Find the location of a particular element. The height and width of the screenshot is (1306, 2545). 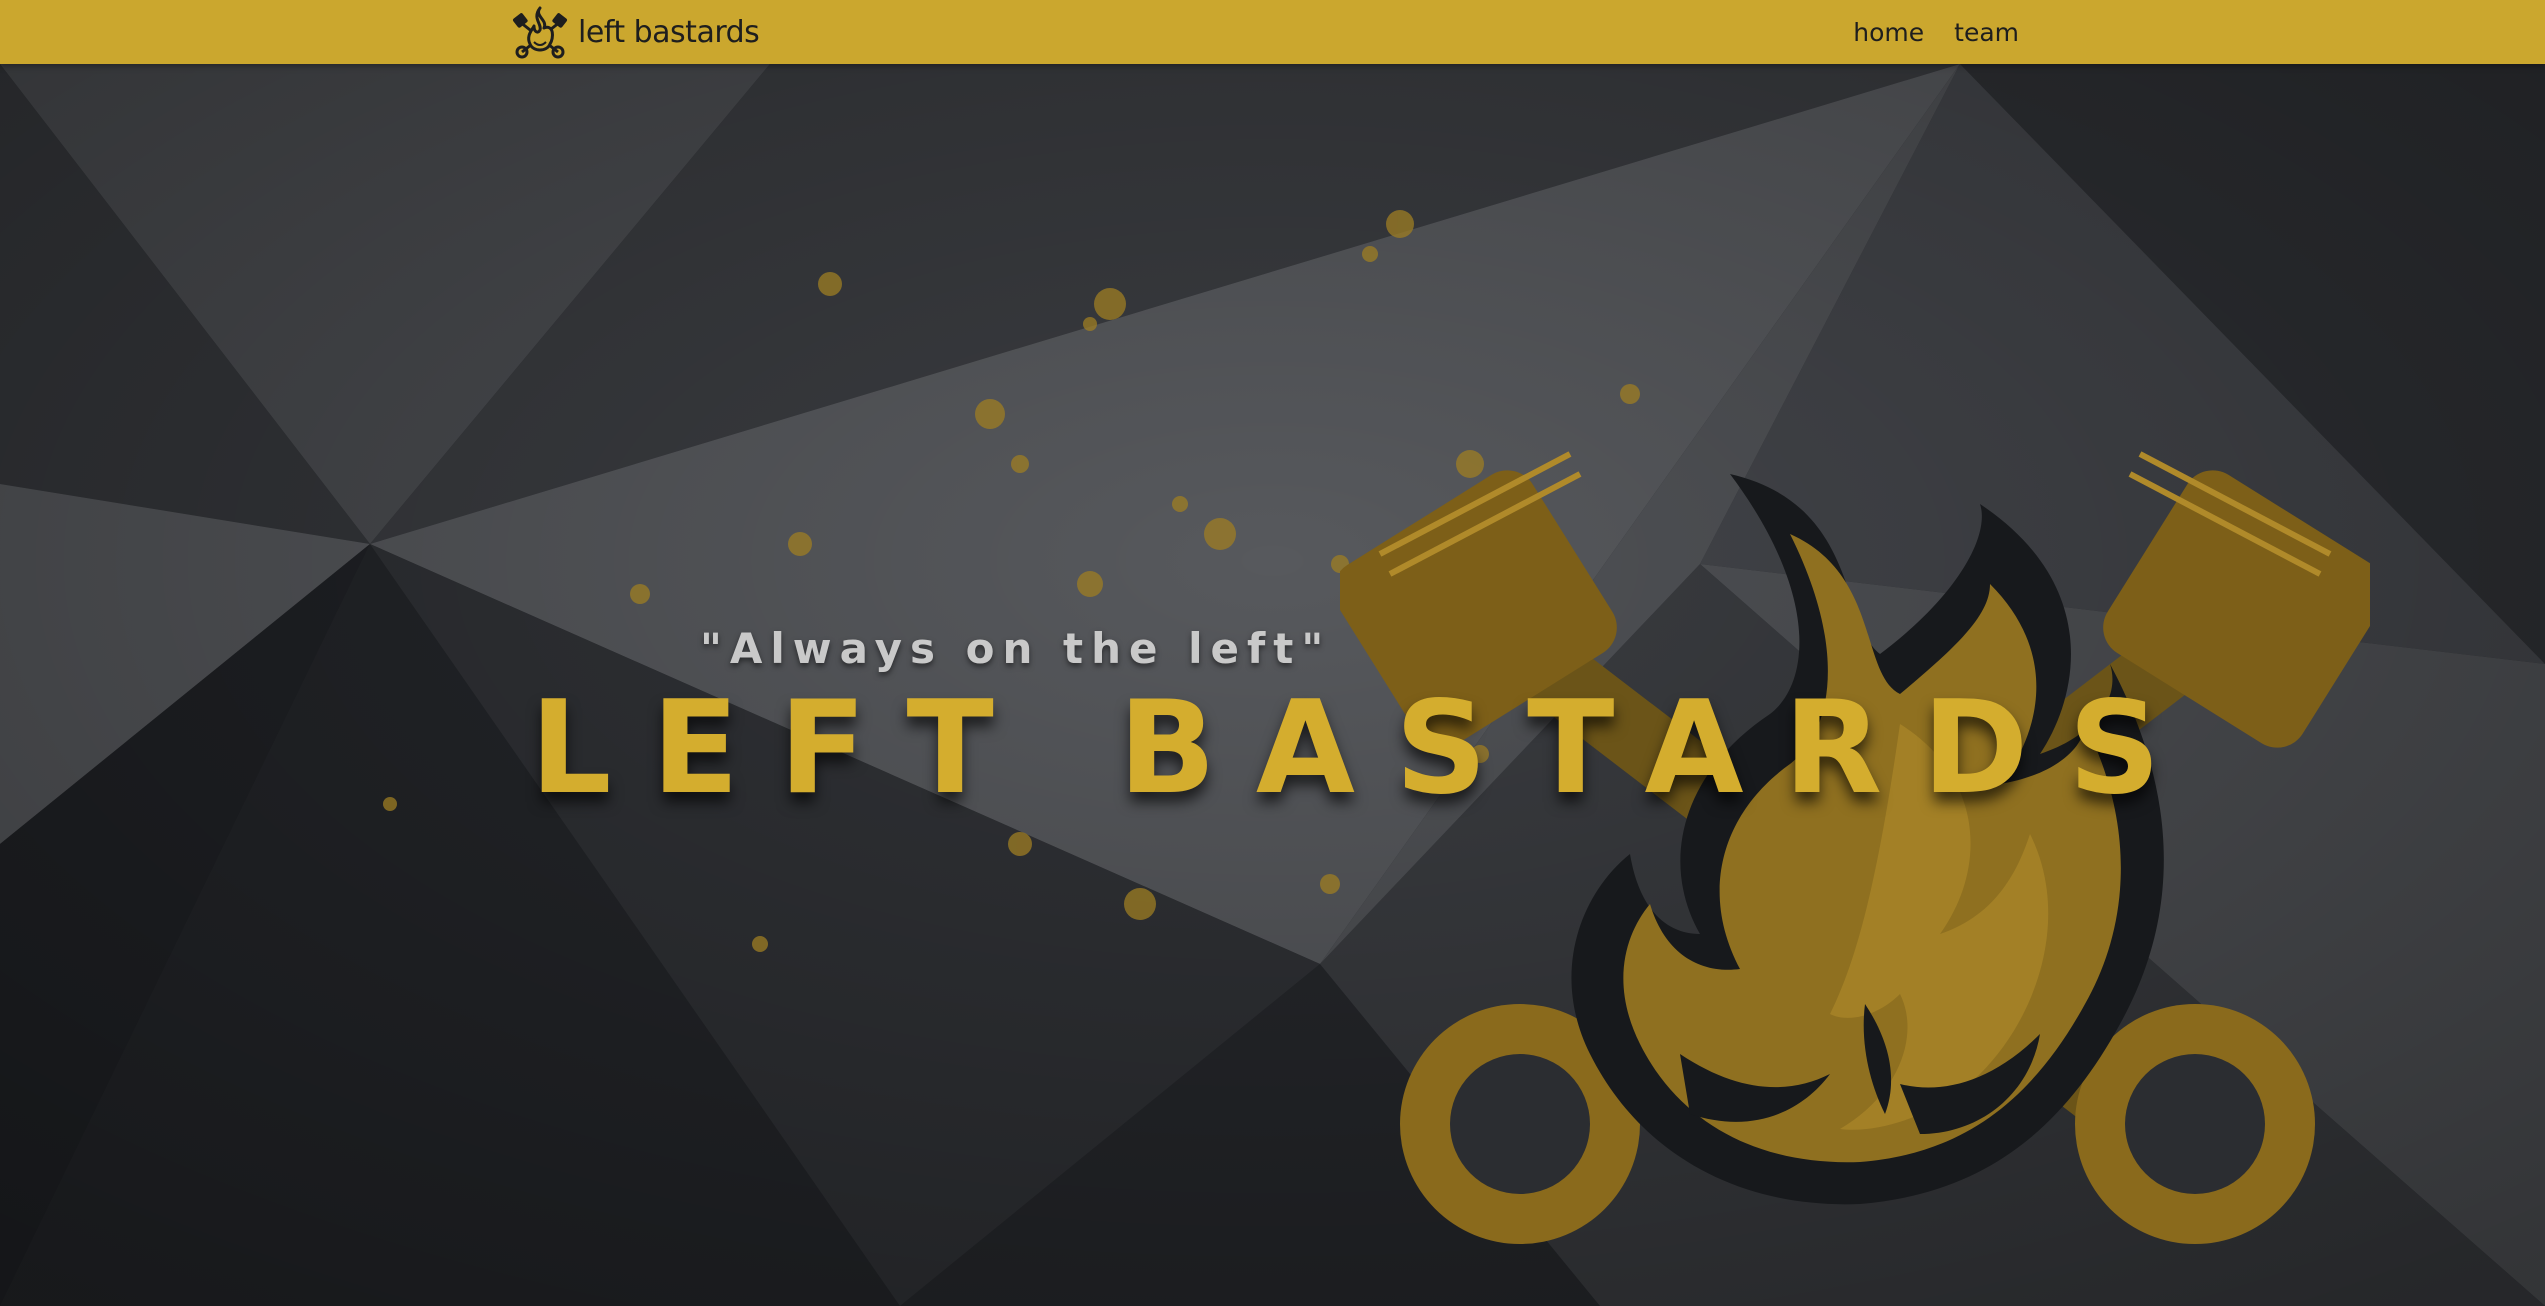

hero-title: LEFT BASTARDS is located at coordinates (1365, 748).